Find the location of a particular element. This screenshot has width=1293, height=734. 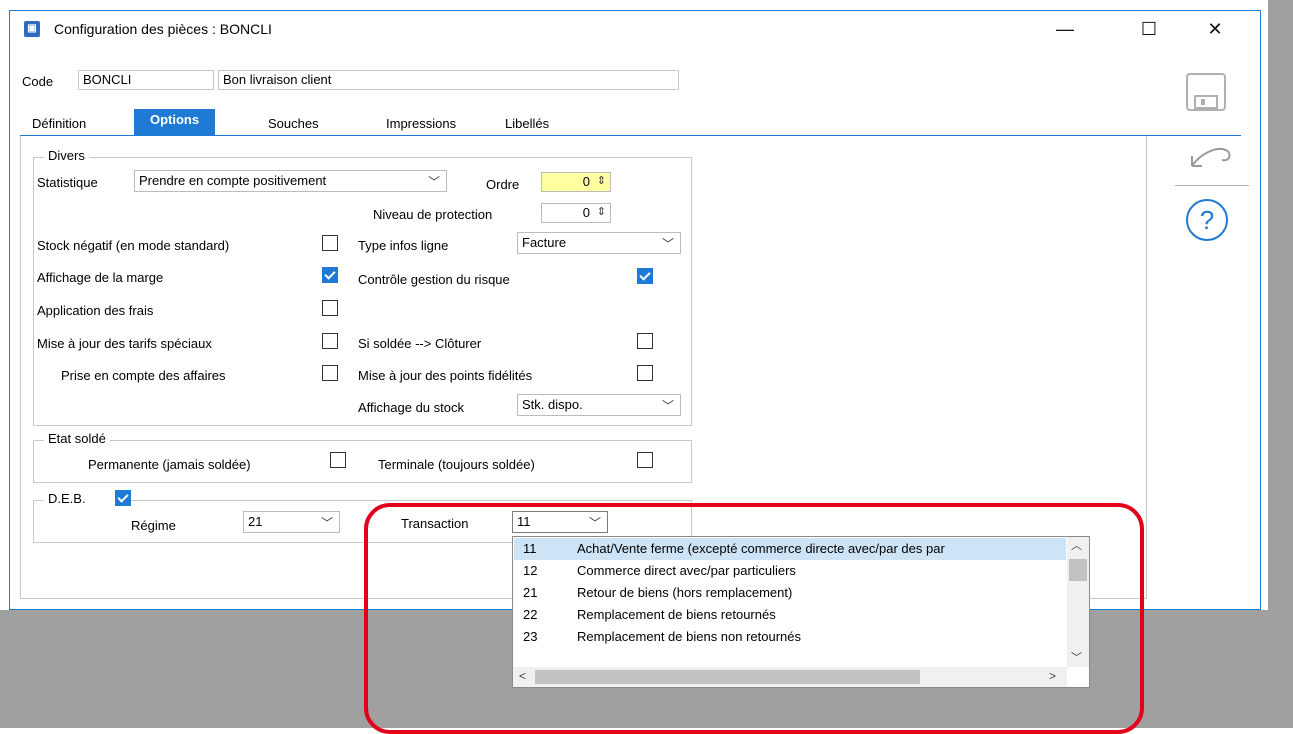

transaction-label: Transaction is located at coordinates (435, 523).